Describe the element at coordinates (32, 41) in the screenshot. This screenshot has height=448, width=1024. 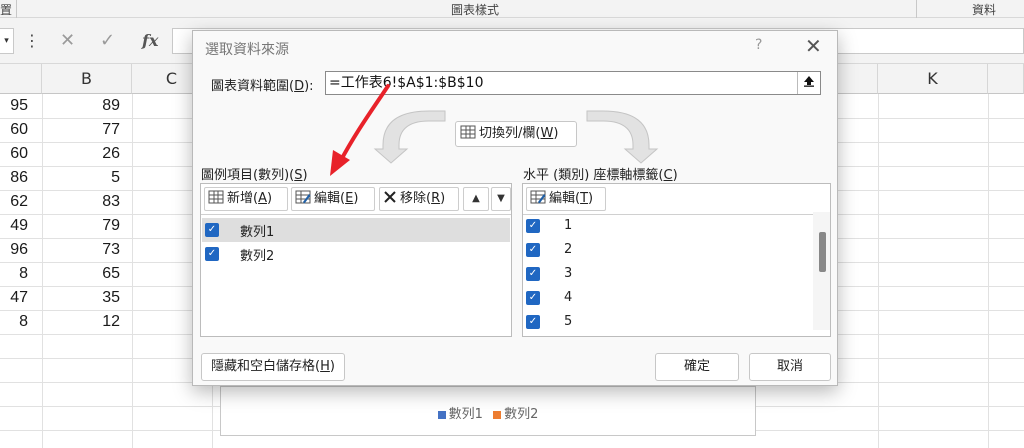
I see `more-options-icon: ⋮` at that location.